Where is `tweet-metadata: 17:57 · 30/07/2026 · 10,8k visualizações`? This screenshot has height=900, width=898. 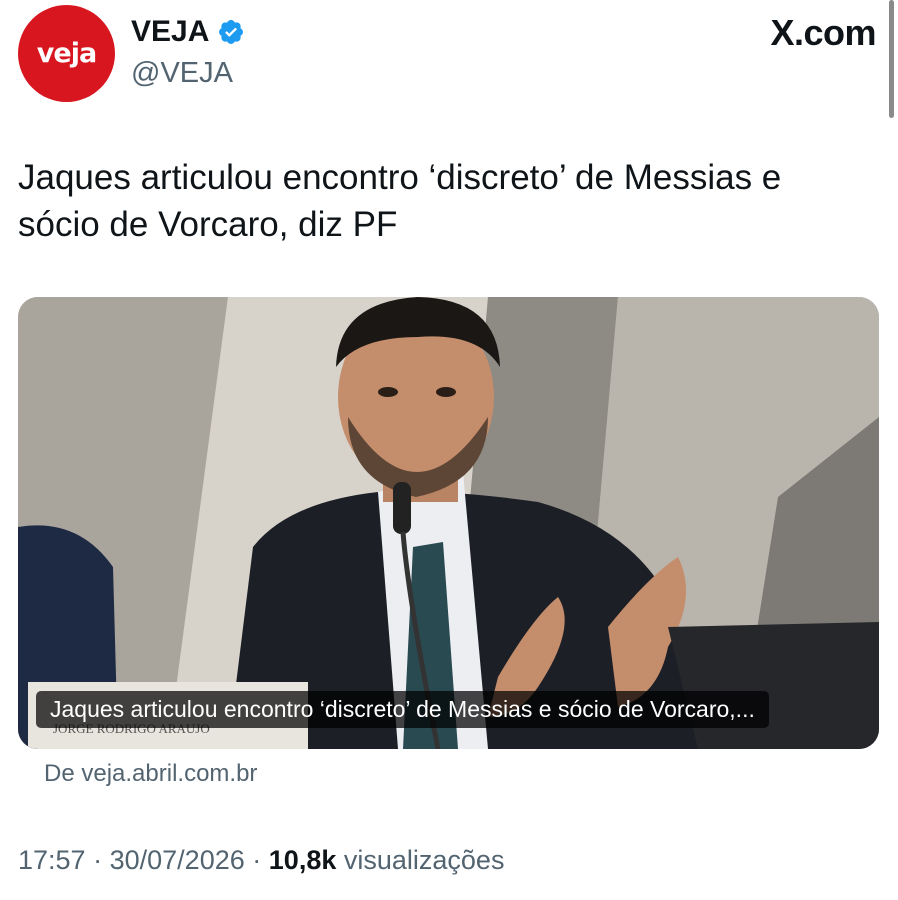
tweet-metadata: 17:57 · 30/07/2026 · 10,8k visualizações is located at coordinates (261, 860).